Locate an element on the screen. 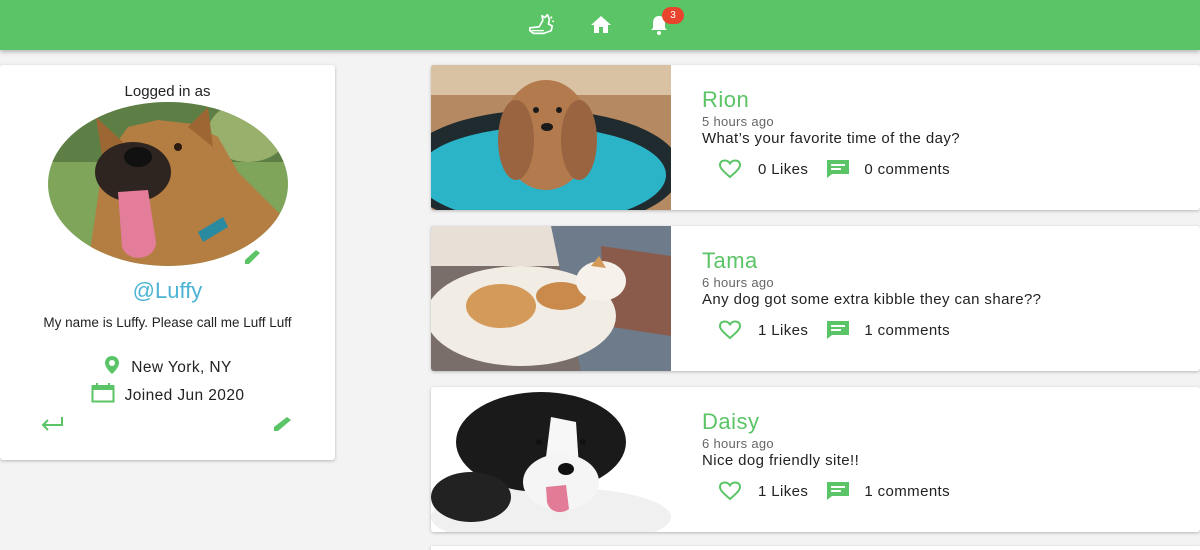 The width and height of the screenshot is (1200, 550). post-text: What’s your favorite time of the day? is located at coordinates (831, 138).